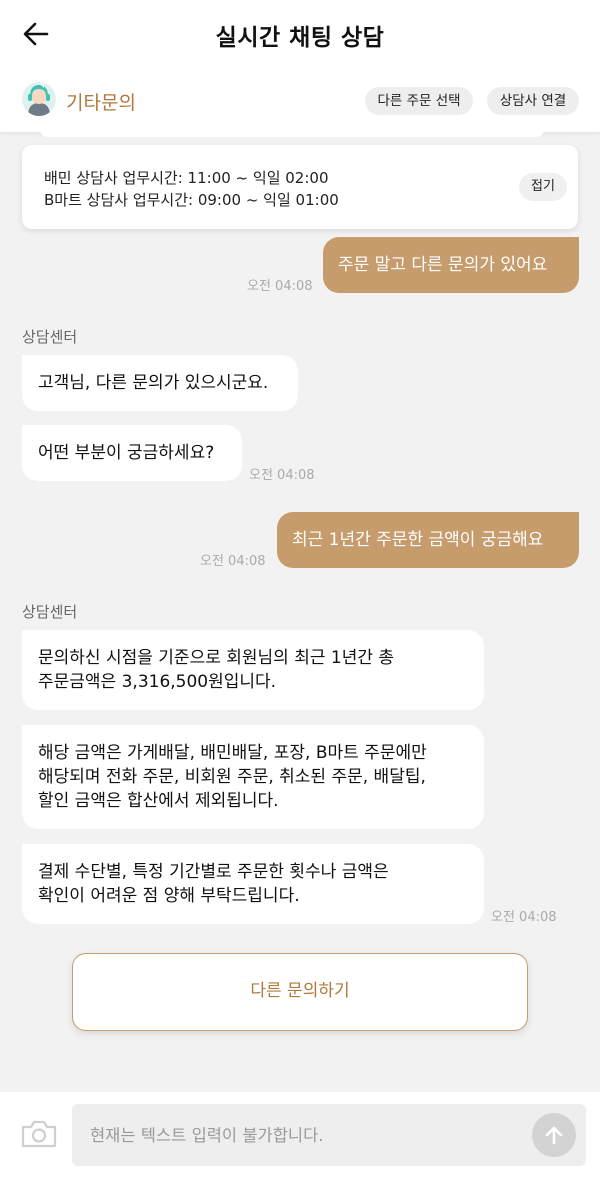 Image resolution: width=600 pixels, height=1178 pixels. Describe the element at coordinates (300, 100) in the screenshot. I see `chat-subheader: 기타문의 다른 주문 선택 상담사 연결` at that location.